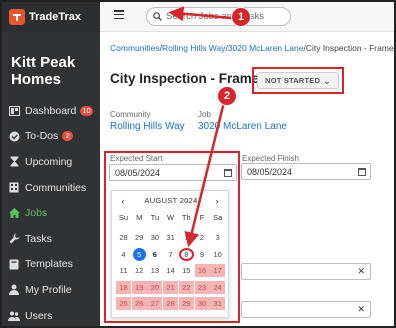 This screenshot has height=328, width=396. What do you see at coordinates (227, 96) in the screenshot?
I see `step-2-marker: 2` at bounding box center [227, 96].